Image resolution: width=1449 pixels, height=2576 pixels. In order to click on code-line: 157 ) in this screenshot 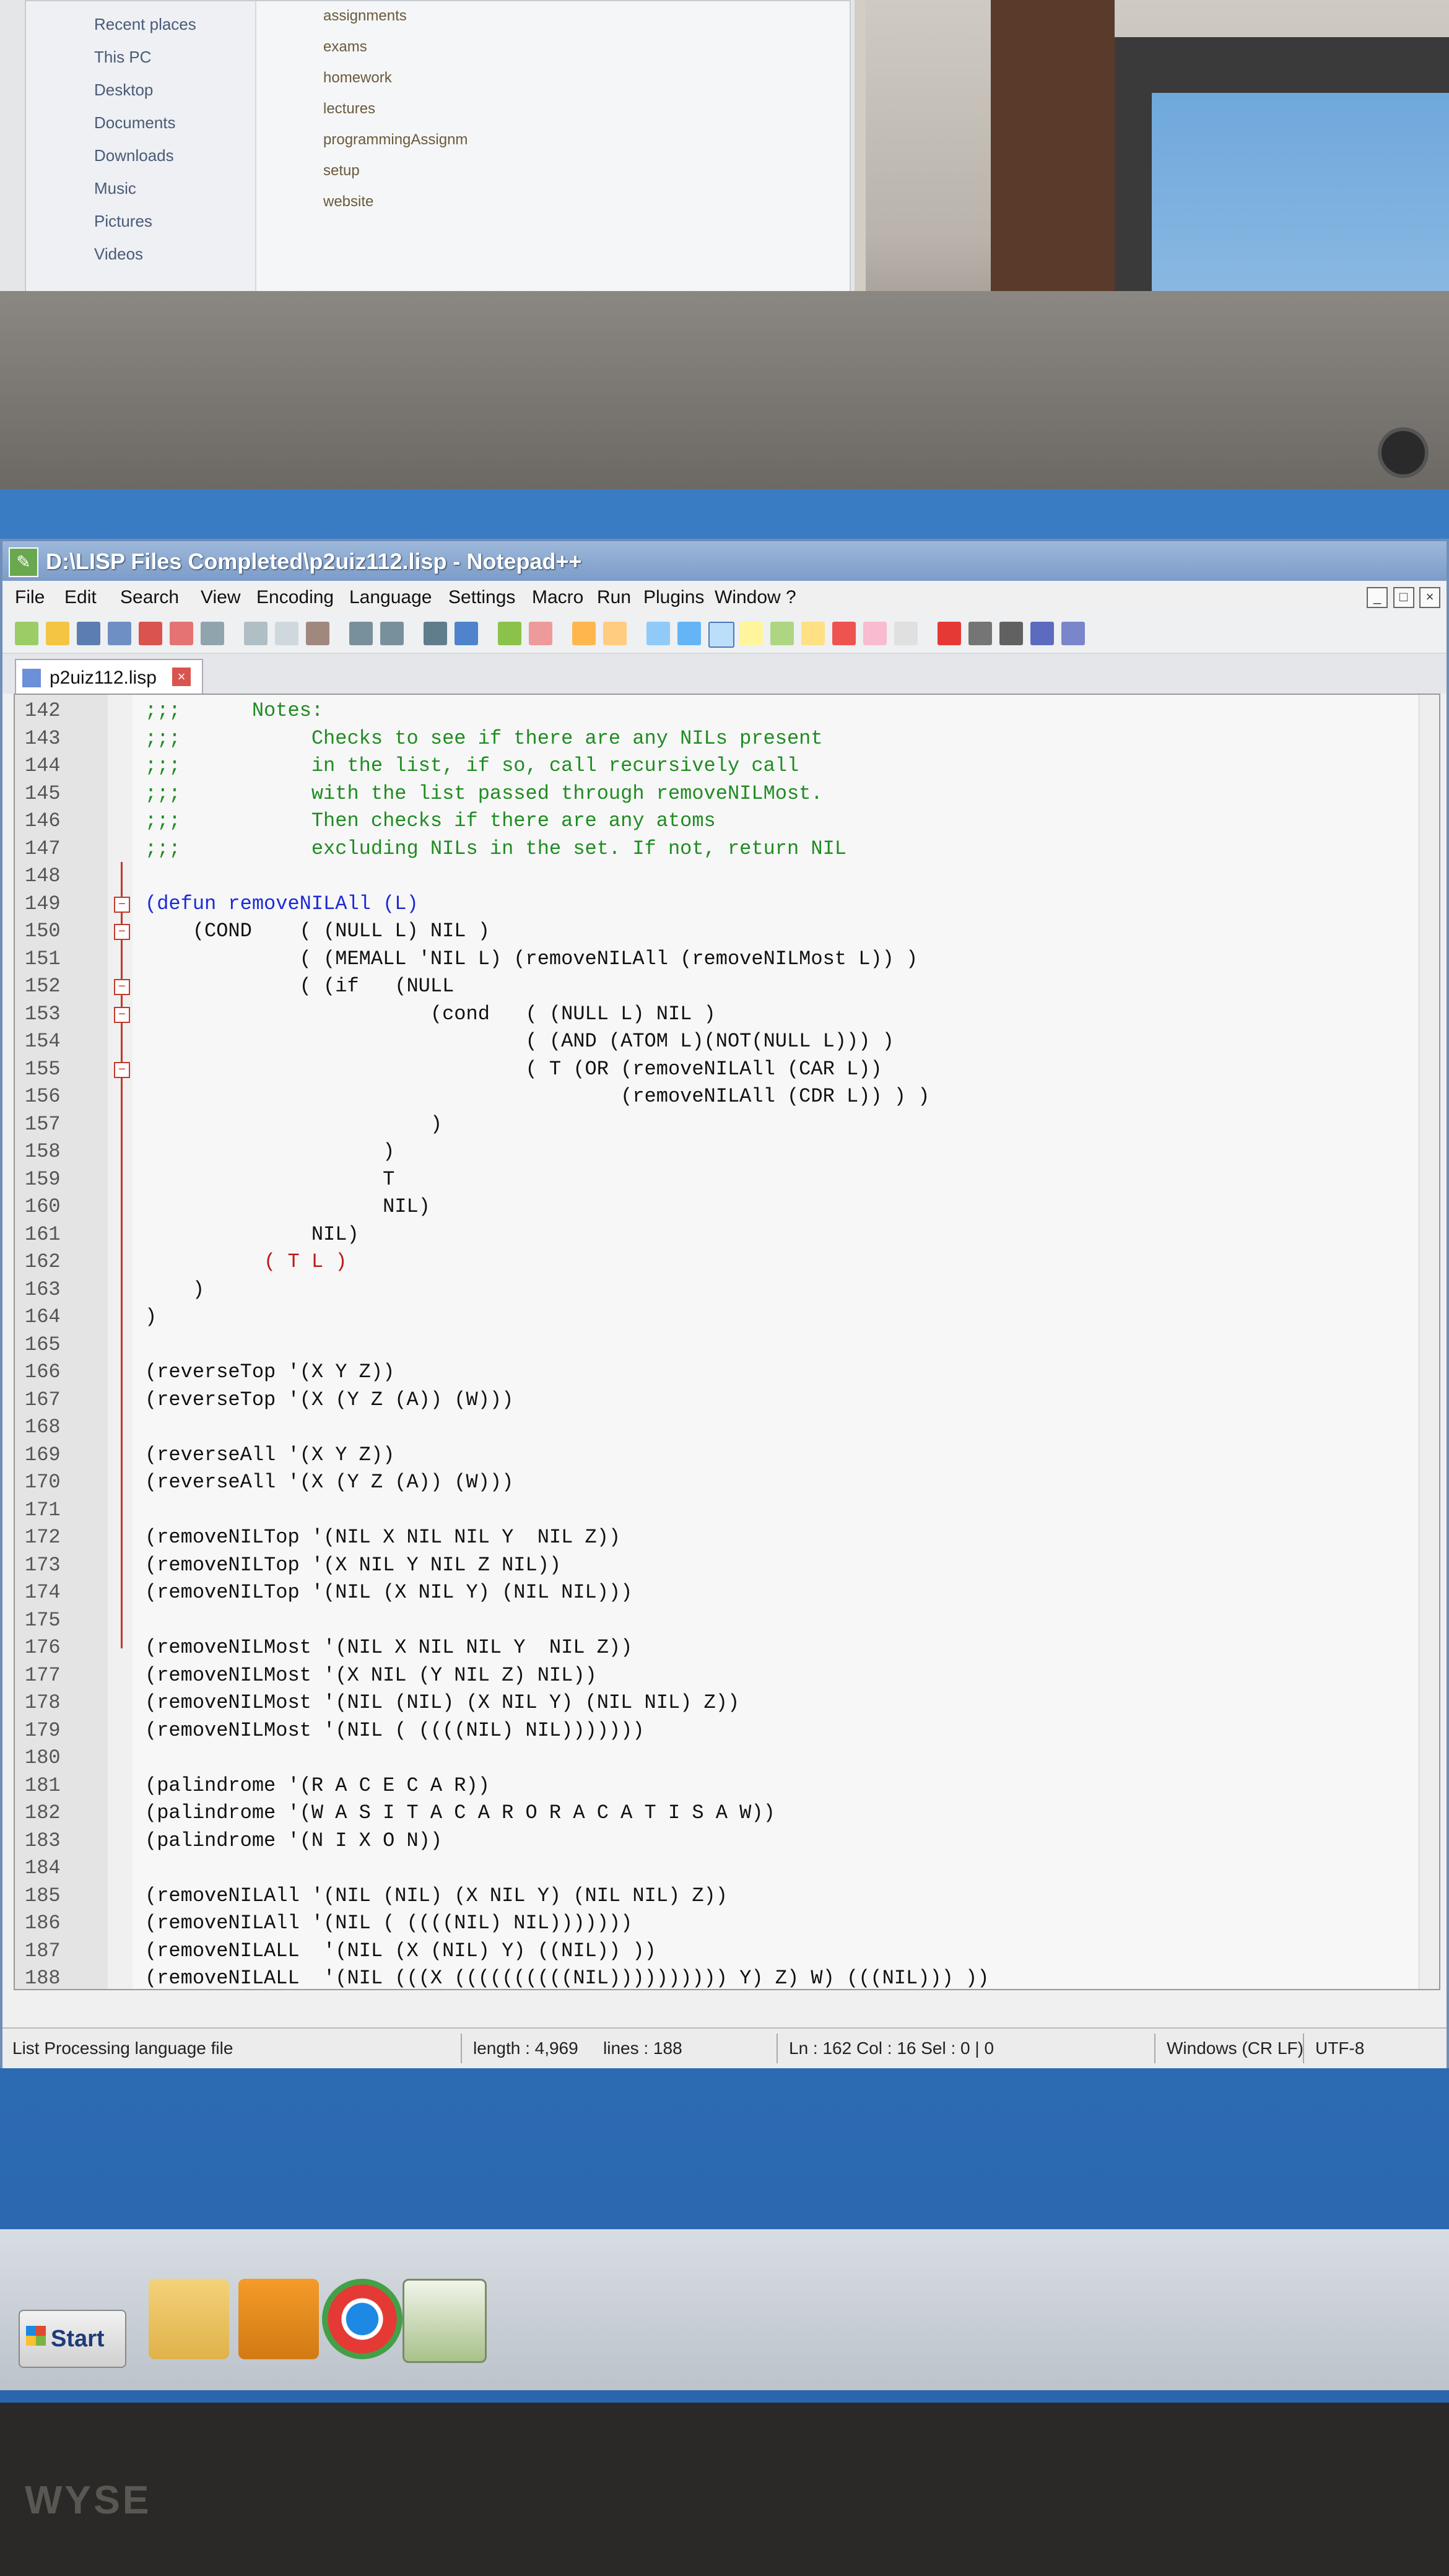, I will do `click(727, 1125)`.